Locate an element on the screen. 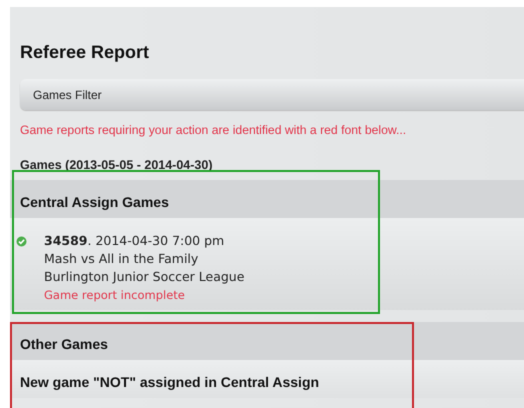 This screenshot has width=524, height=408. subsection-heading: New game "NOT" assigned in Central Assign is located at coordinates (267, 379).